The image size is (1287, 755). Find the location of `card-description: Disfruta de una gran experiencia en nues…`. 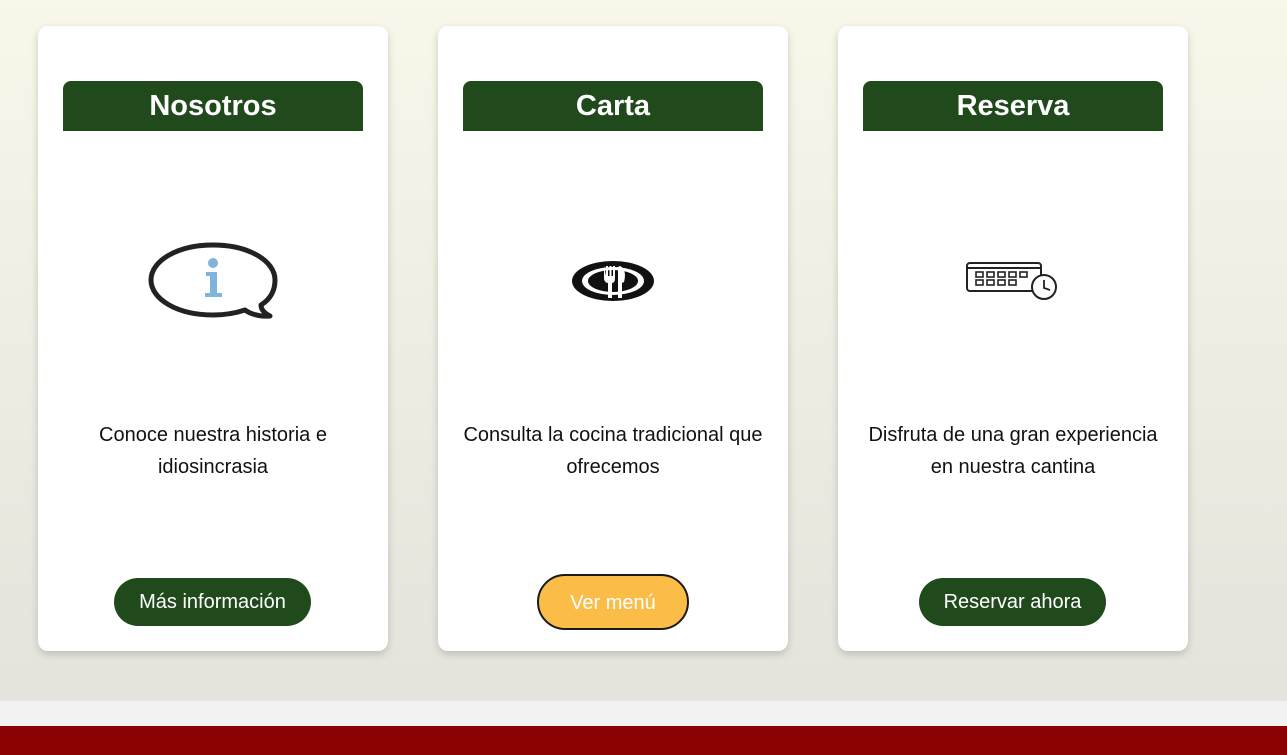

card-description: Disfruta de una gran experiencia en nues… is located at coordinates (1013, 451).